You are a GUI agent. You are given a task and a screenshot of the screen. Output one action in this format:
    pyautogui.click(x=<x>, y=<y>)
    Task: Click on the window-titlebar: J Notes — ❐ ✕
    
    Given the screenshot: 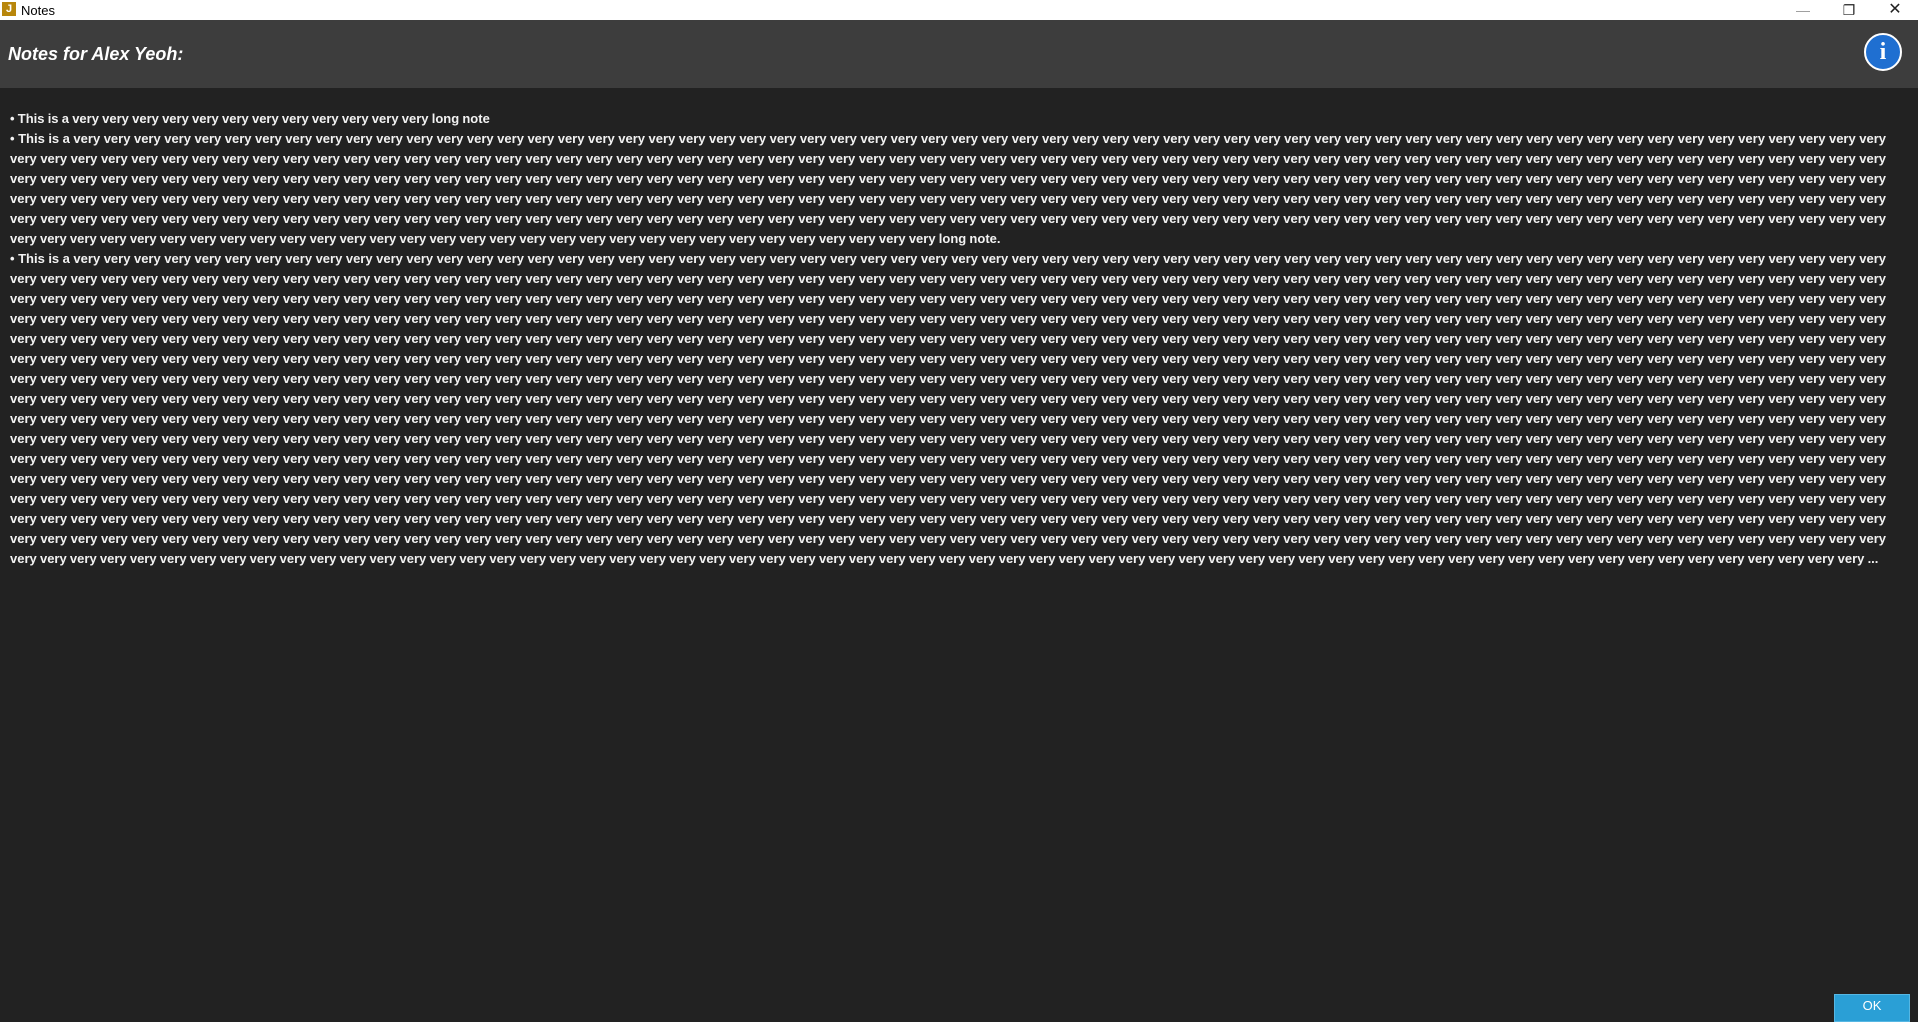 What is the action you would take?
    pyautogui.click(x=959, y=10)
    